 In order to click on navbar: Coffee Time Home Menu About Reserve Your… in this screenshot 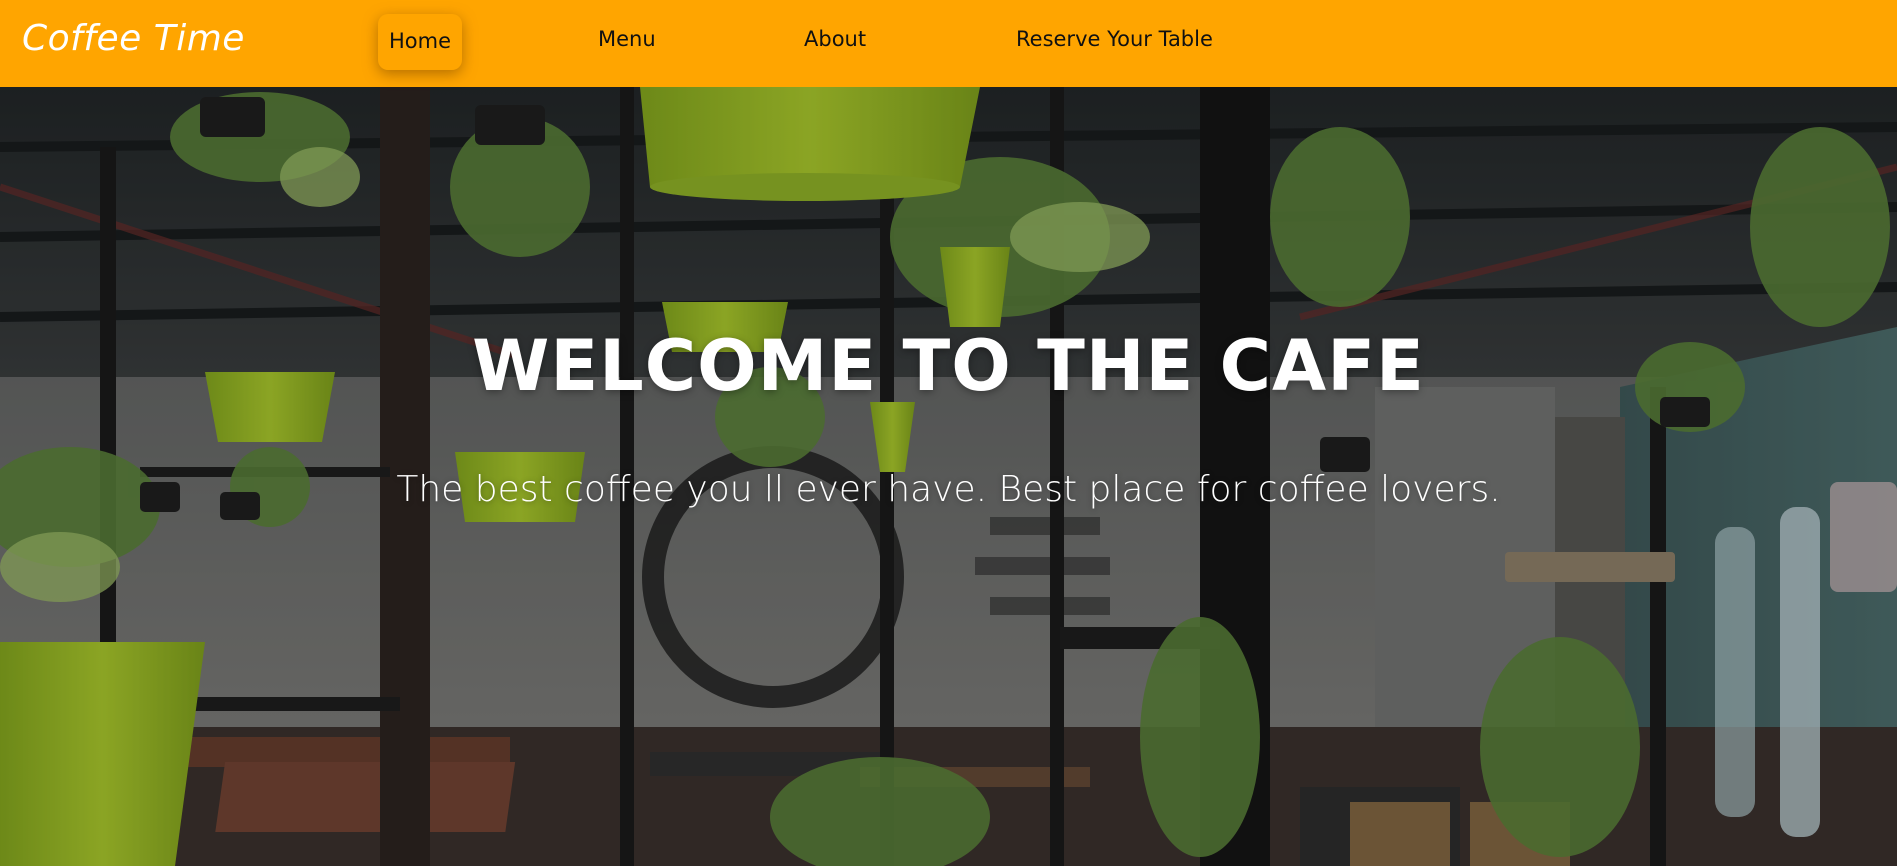, I will do `click(948, 43)`.